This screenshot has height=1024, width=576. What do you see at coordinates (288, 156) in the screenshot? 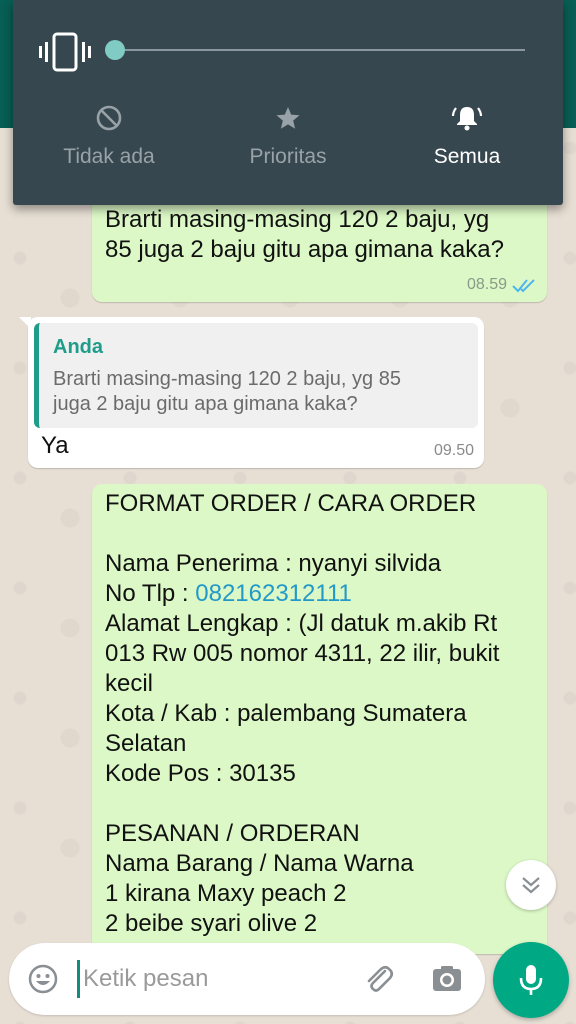
I see `mode-label: Prioritas` at bounding box center [288, 156].